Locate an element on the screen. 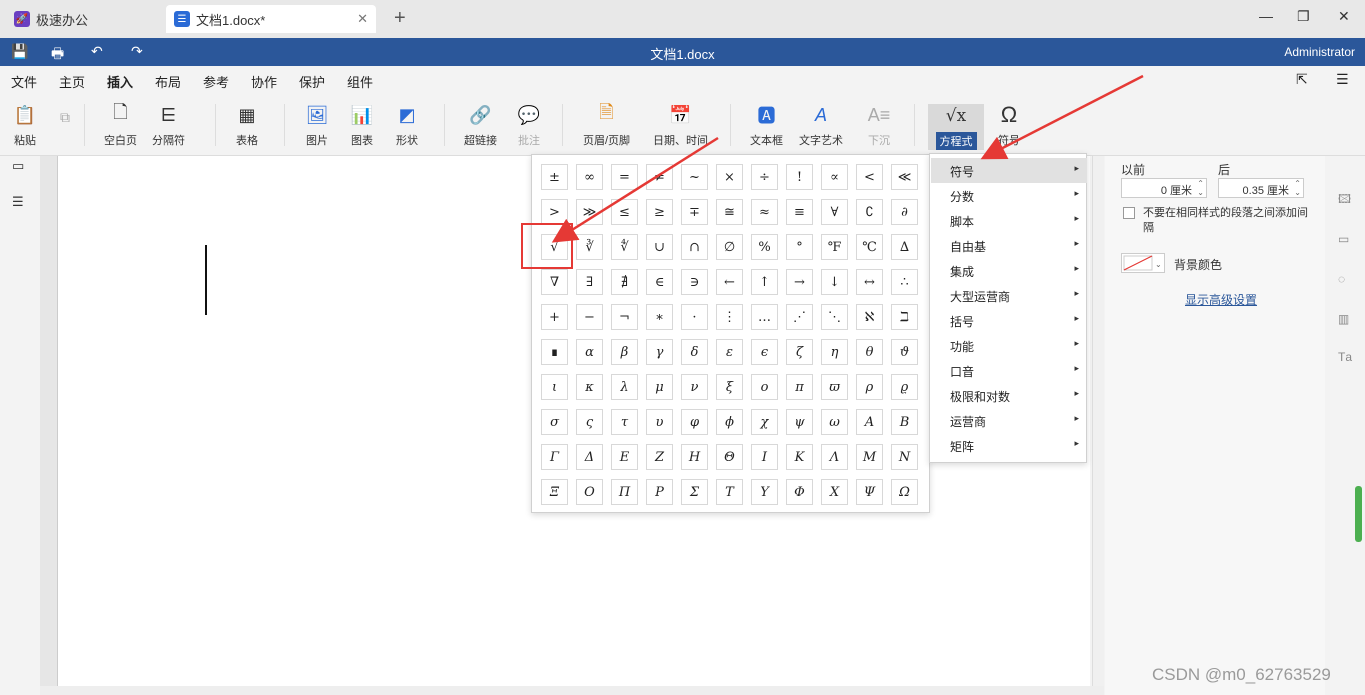 This screenshot has width=1365, height=695. no-space-checkbox is located at coordinates (1129, 213).